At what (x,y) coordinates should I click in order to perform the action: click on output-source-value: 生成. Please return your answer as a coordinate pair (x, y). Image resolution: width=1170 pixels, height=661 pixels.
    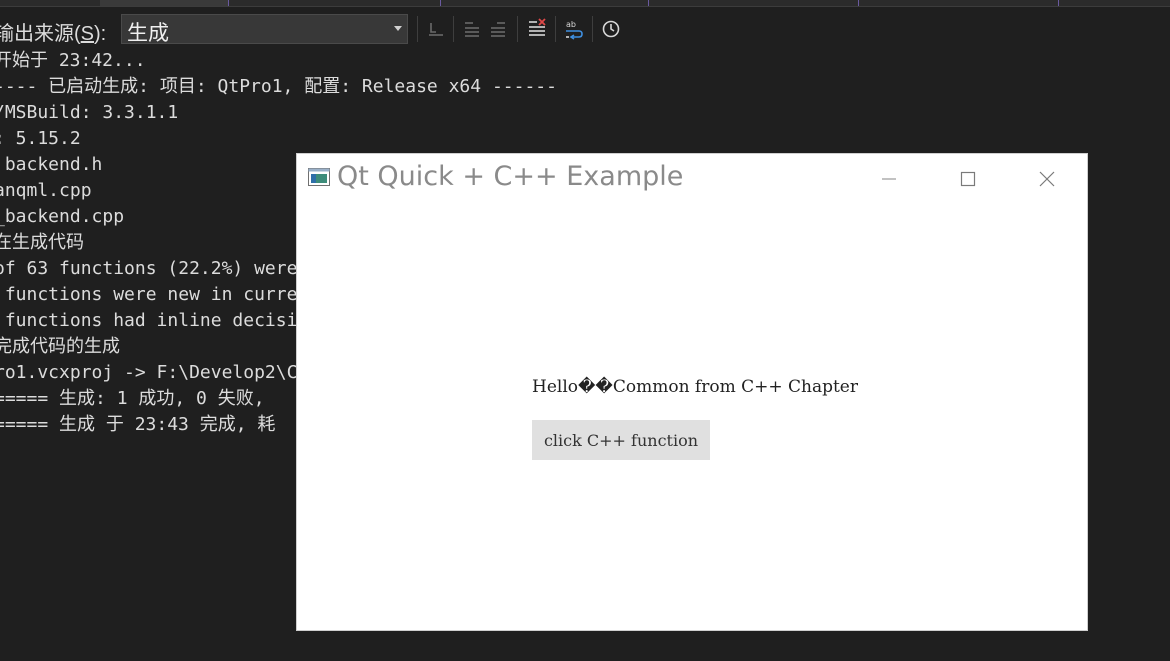
    Looking at the image, I should click on (148, 33).